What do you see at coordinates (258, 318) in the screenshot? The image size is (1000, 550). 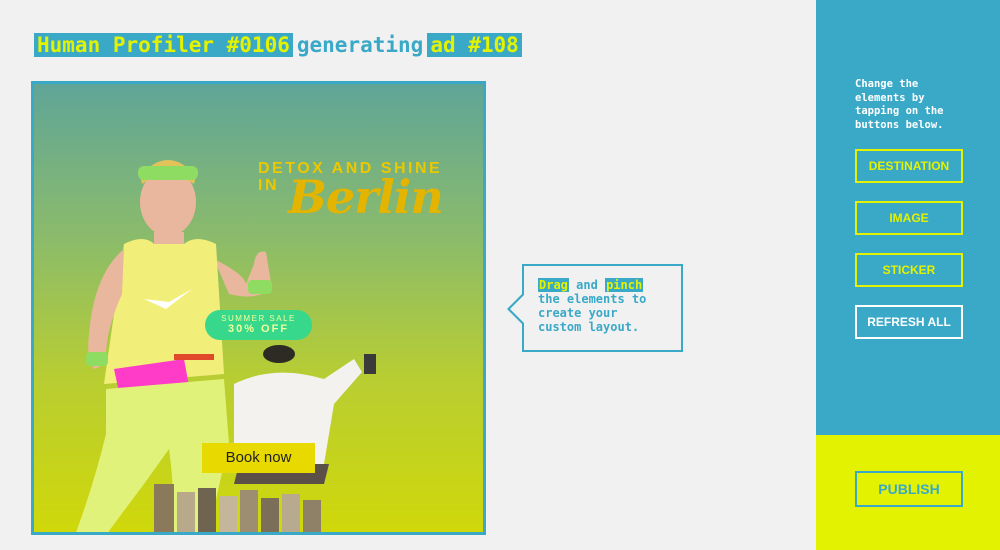 I see `sale-title: SUMMER SALE` at bounding box center [258, 318].